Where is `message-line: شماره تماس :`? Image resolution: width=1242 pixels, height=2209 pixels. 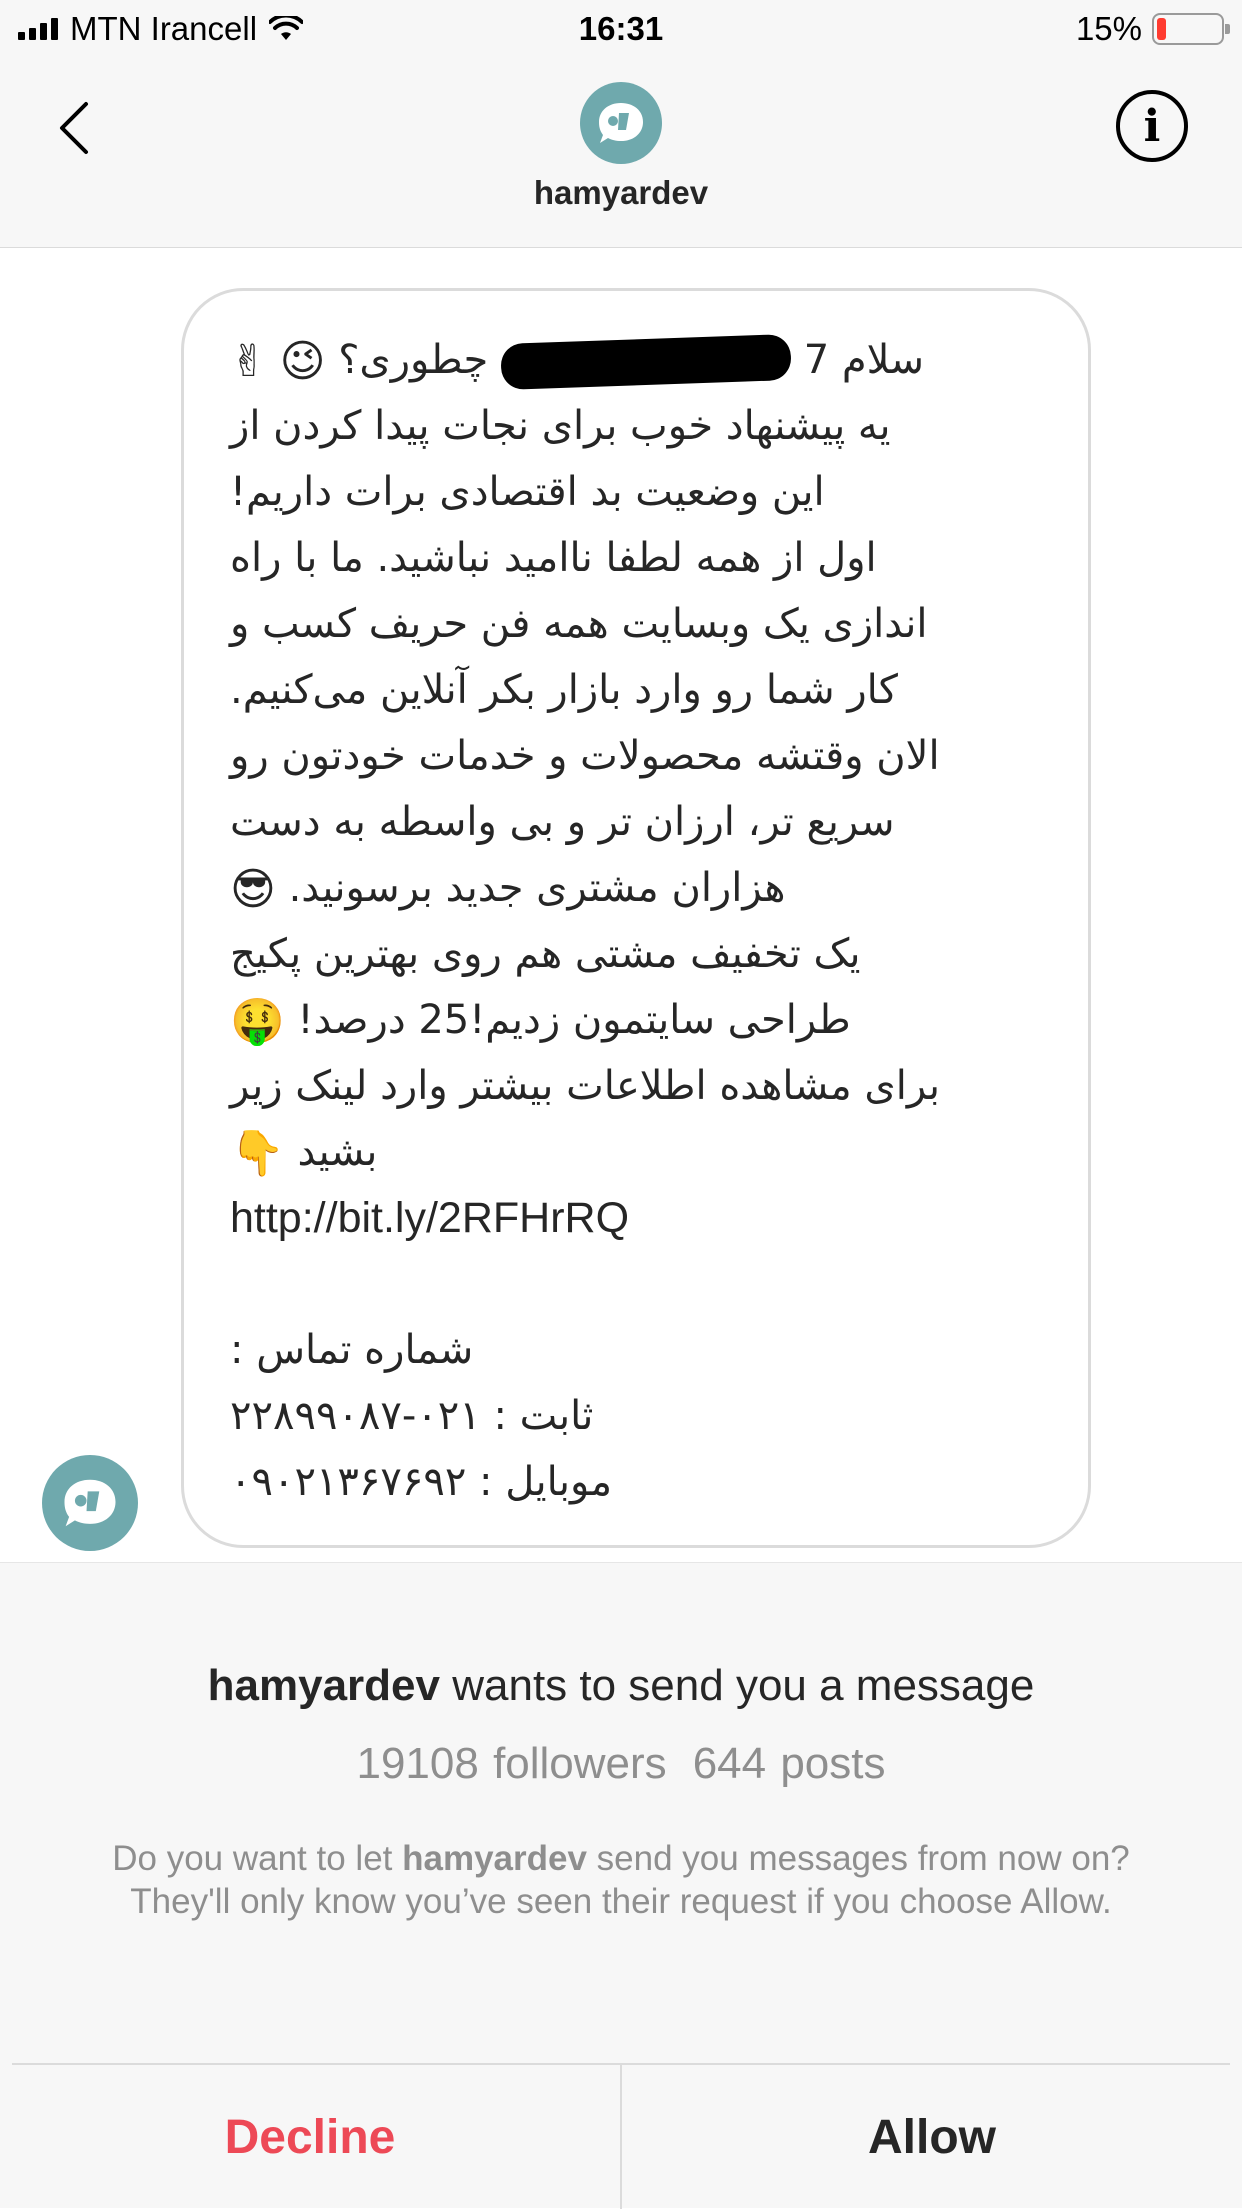 message-line: شماره تماس : is located at coordinates (352, 1350).